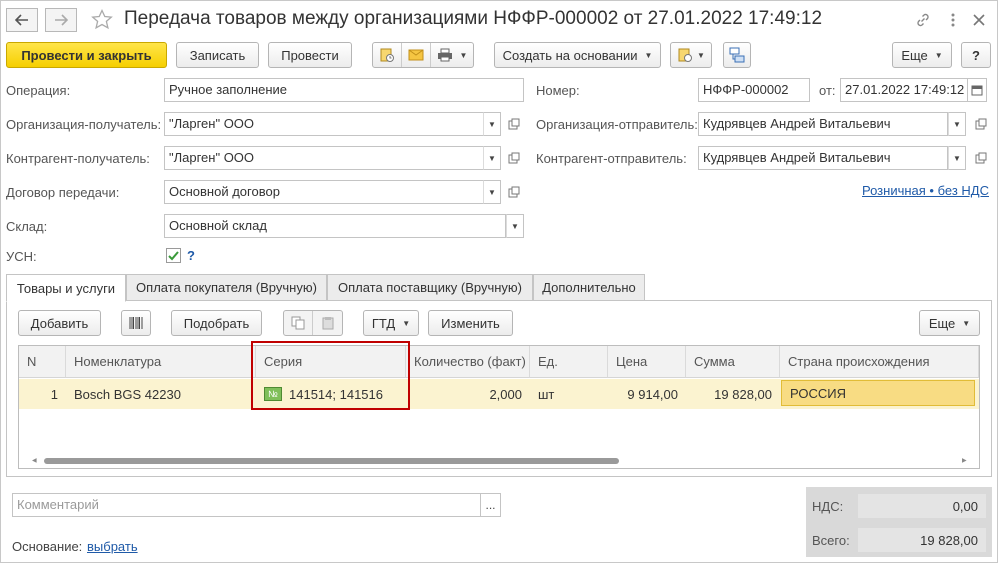  I want to click on print-icon: ▼, so click(452, 55).